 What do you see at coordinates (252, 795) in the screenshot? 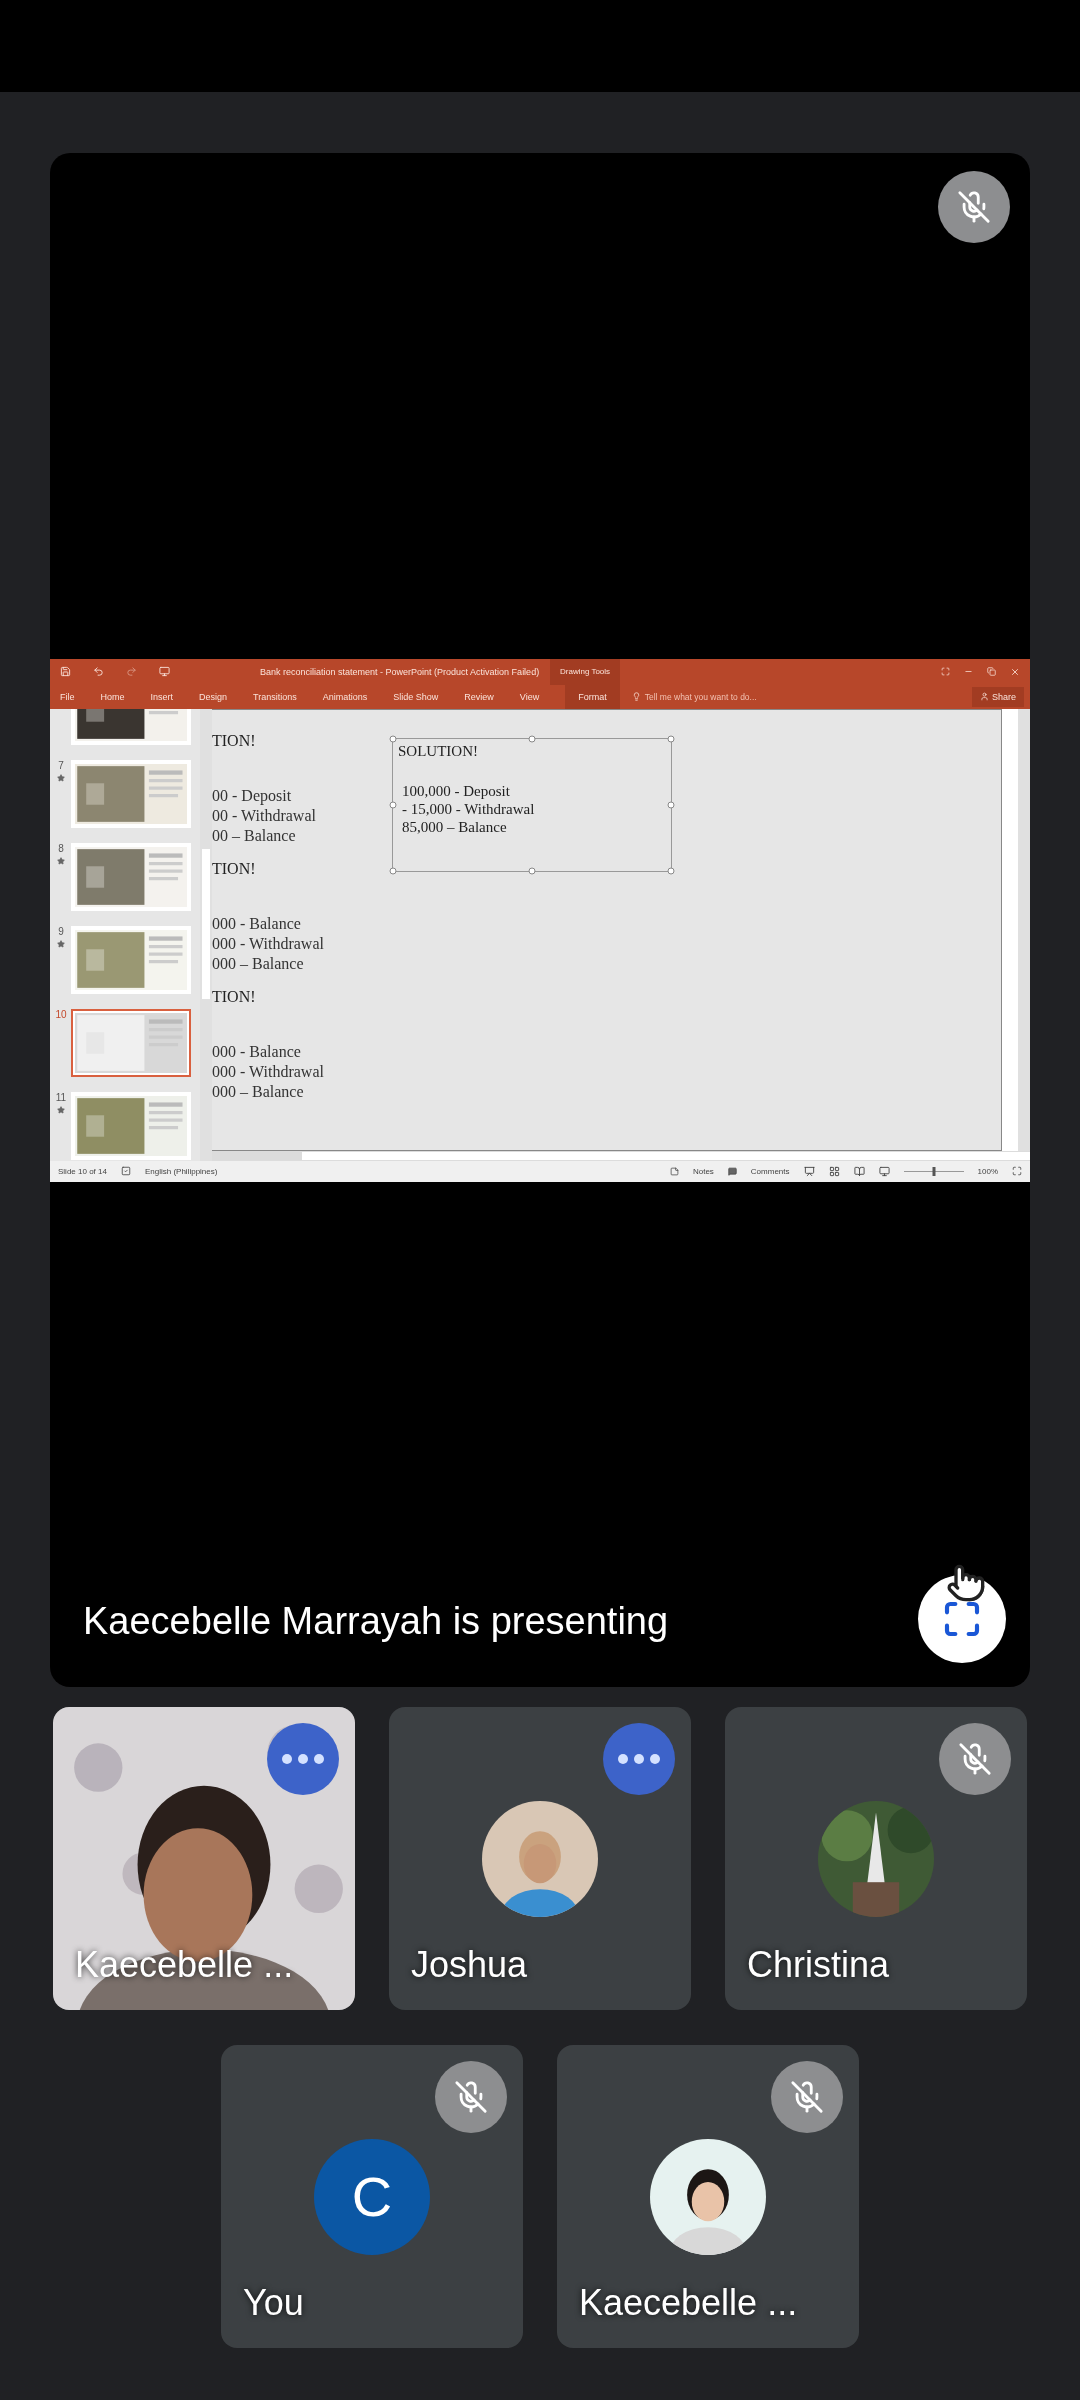
I see `slide-text: 00 - Deposit` at bounding box center [252, 795].